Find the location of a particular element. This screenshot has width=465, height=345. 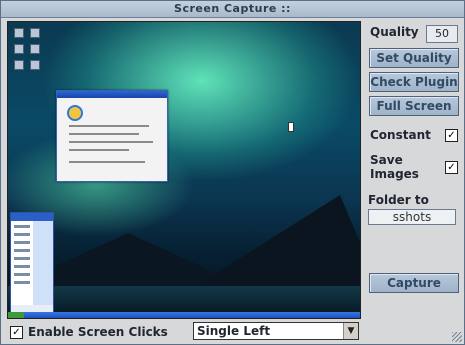

preview-start-menu is located at coordinates (32, 263).